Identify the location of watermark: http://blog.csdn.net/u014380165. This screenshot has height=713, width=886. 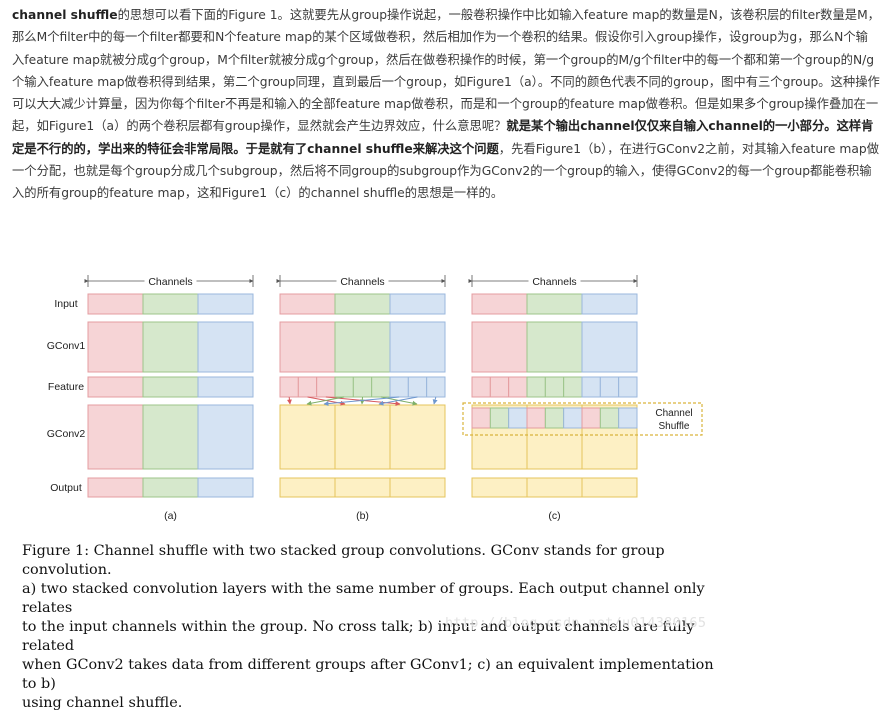
(576, 623).